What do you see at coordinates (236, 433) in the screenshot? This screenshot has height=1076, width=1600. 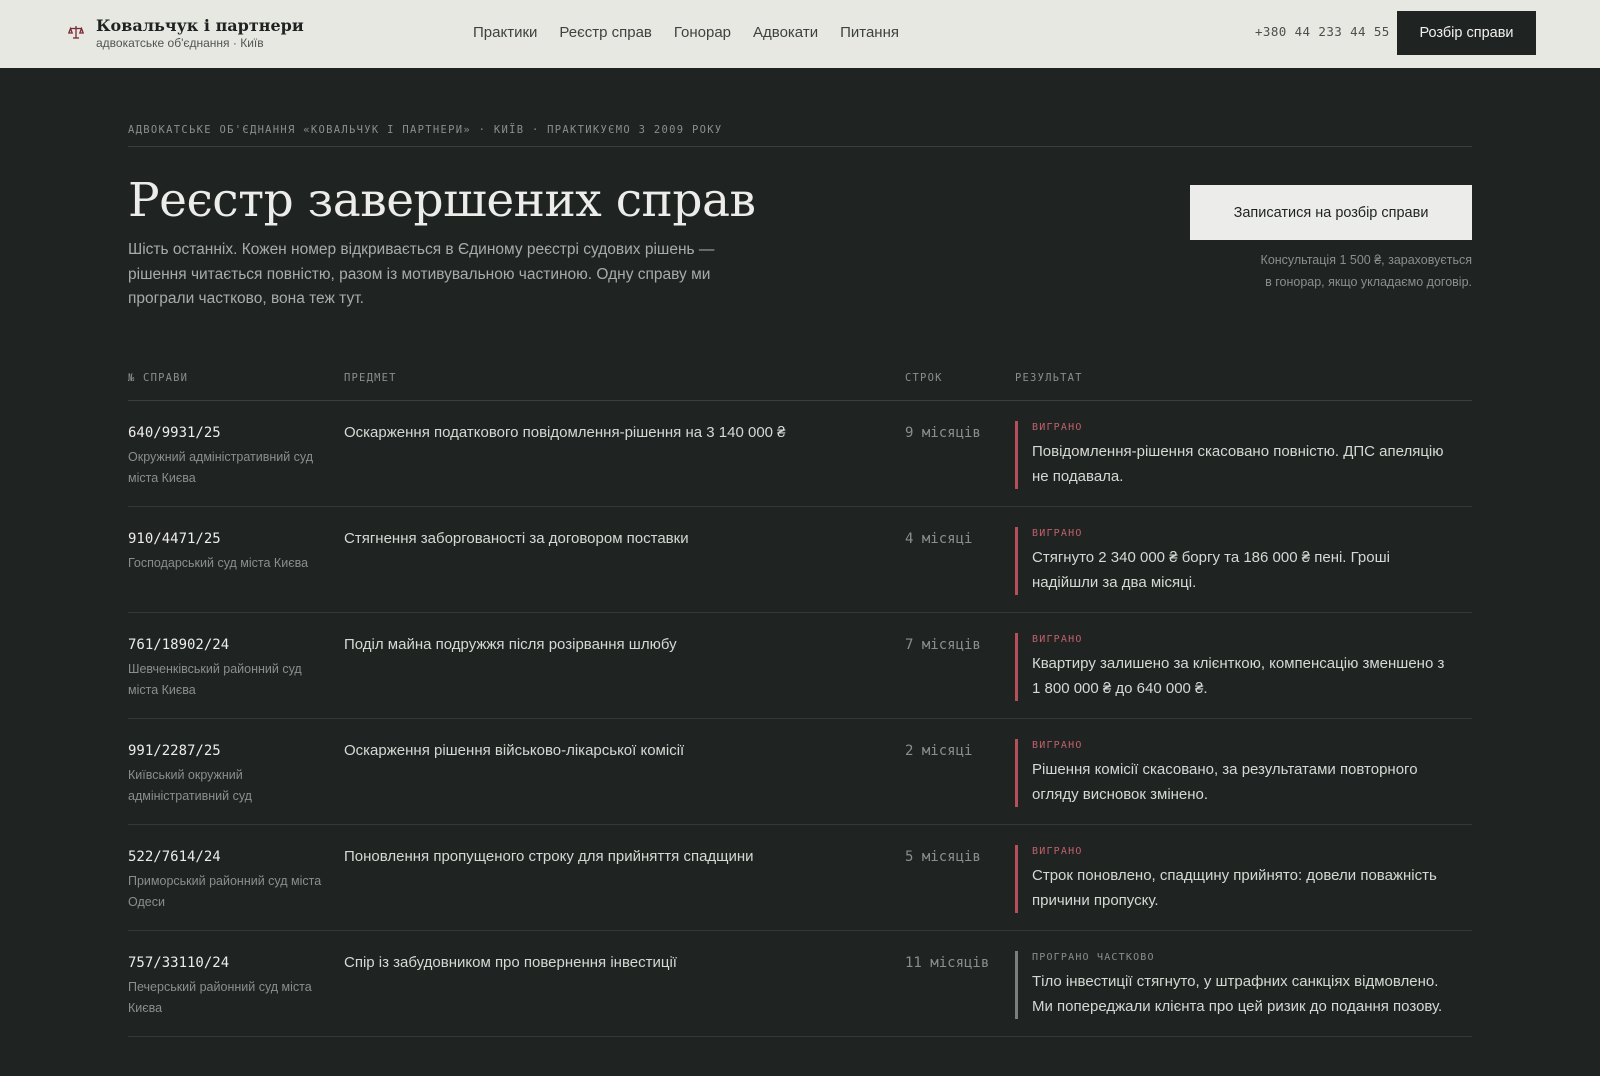 I see `case-number-link: 640/9931/25` at bounding box center [236, 433].